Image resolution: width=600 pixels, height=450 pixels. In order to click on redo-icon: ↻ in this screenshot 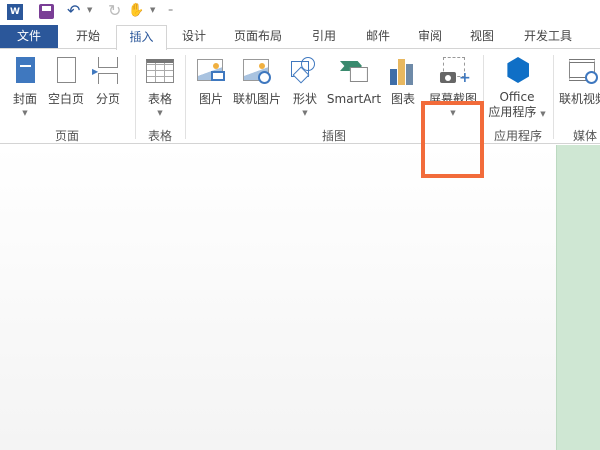, I will do `click(114, 10)`.